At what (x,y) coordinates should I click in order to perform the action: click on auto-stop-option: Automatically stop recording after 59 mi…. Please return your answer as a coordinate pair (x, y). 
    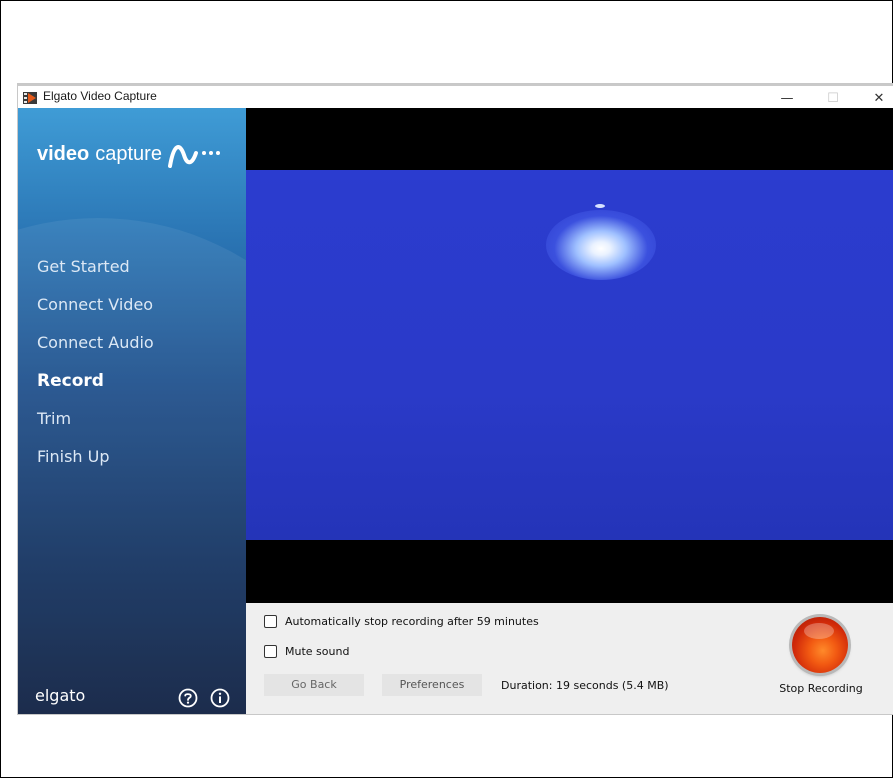
    Looking at the image, I should click on (401, 621).